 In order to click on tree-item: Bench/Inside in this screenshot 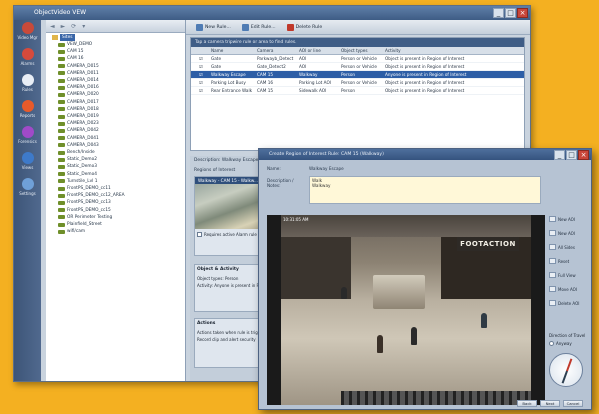, I will do `click(76, 152)`.